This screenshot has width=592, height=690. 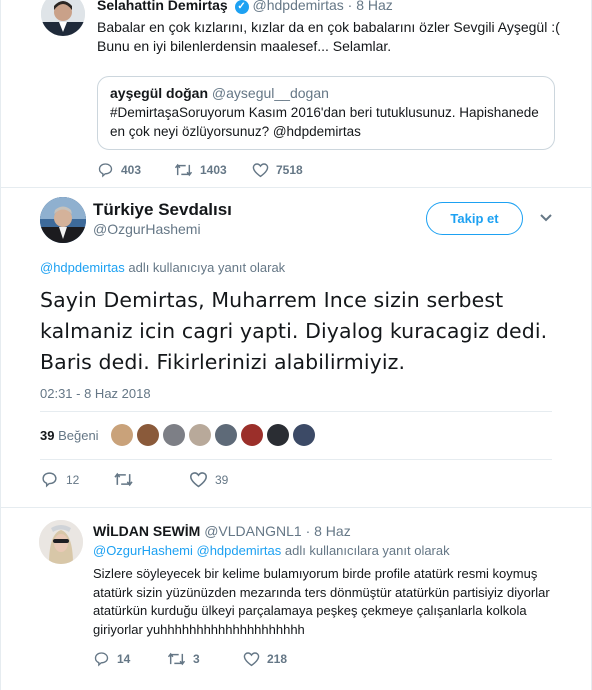 I want to click on tweet-actions: 12 39, so click(x=134, y=479).